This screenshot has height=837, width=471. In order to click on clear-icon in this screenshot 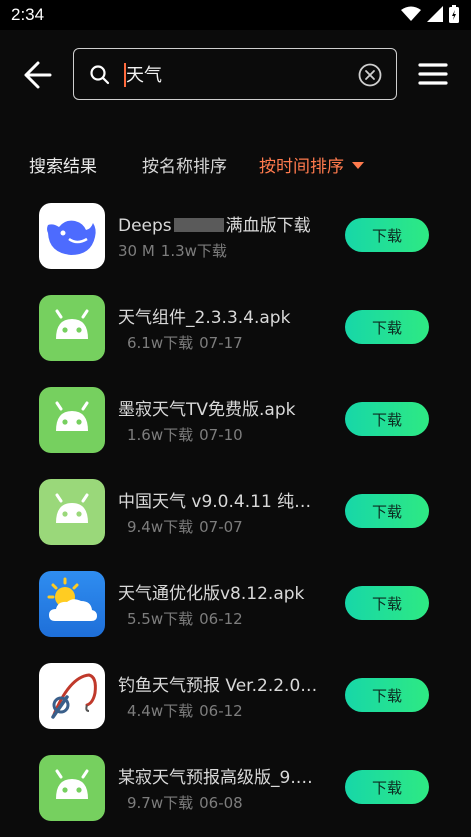, I will do `click(370, 75)`.